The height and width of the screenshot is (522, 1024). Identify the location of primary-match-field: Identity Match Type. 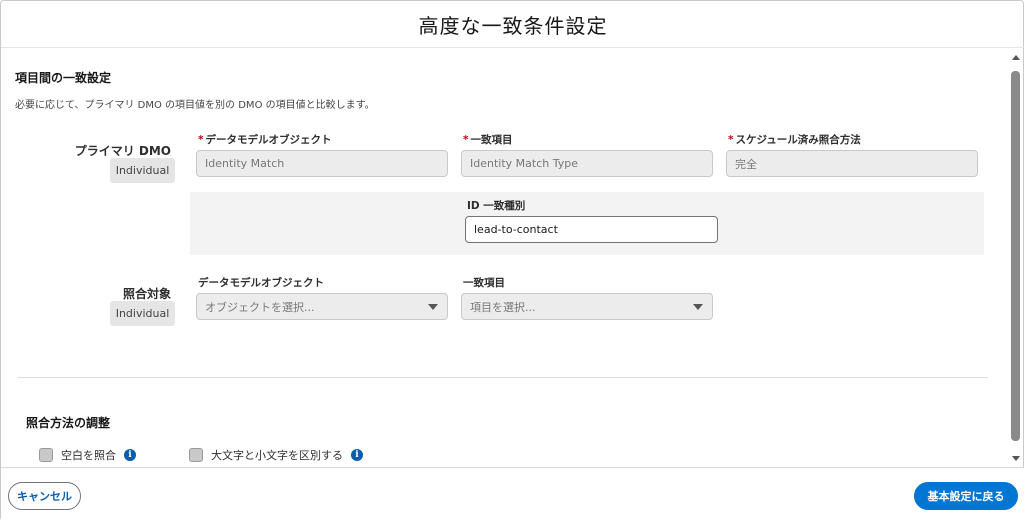
(587, 163).